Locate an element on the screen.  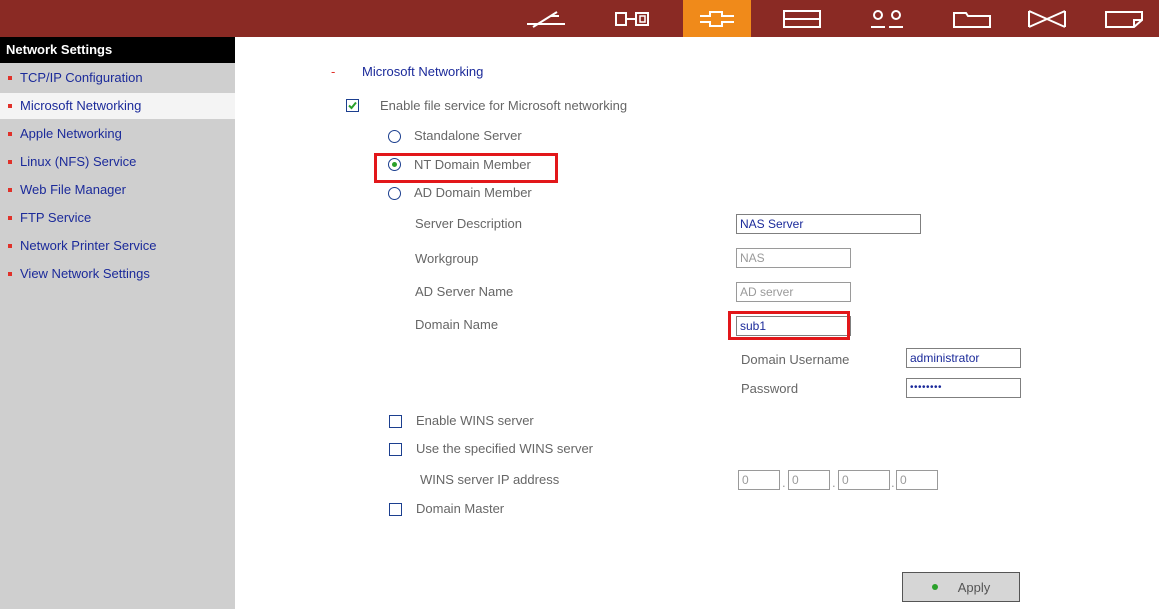
wins-ip-label: WINS server IP address is located at coordinates (490, 479).